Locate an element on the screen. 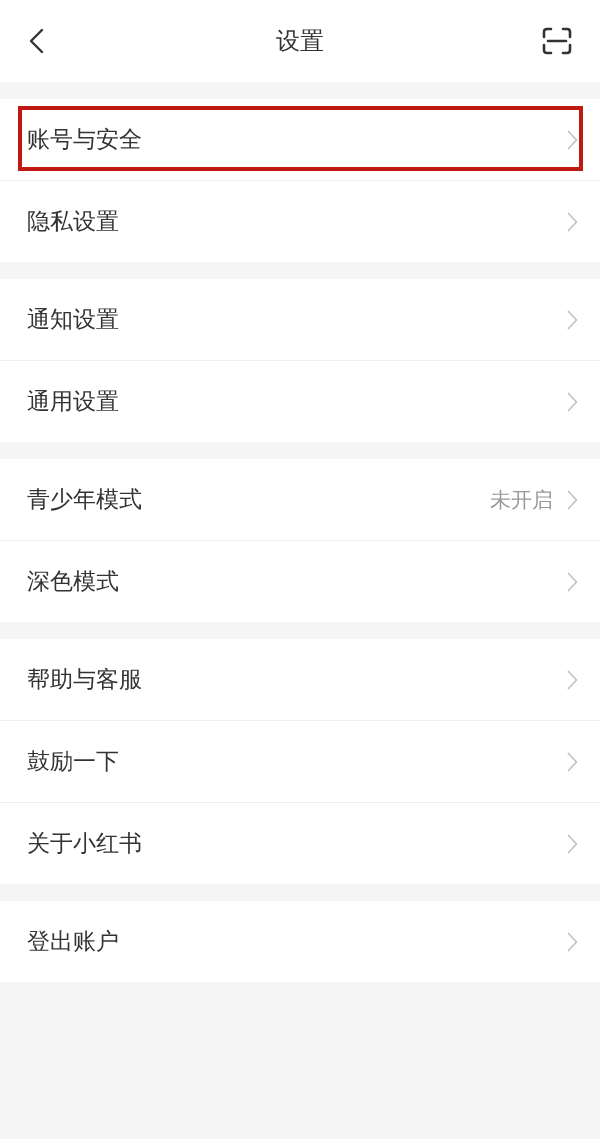 Image resolution: width=600 pixels, height=1139 pixels. item-label: 账号与安全 is located at coordinates (85, 139).